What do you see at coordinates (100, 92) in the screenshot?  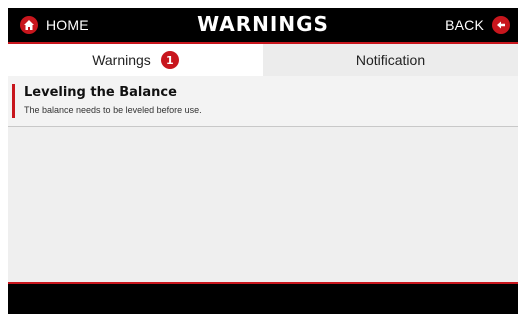 I see `warning-title: Leveling the Balance` at bounding box center [100, 92].